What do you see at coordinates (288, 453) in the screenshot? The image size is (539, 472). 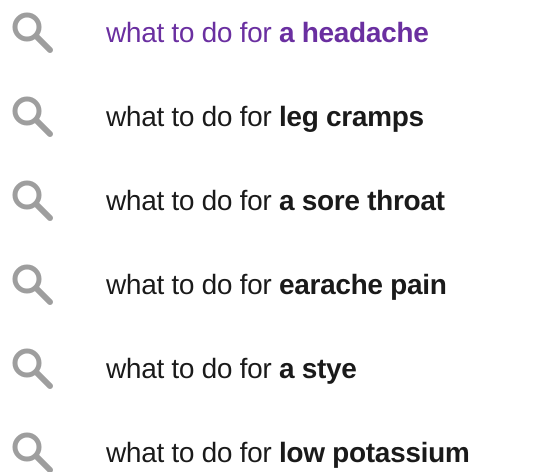 I see `suggestion-link: what to do for low potassium` at bounding box center [288, 453].